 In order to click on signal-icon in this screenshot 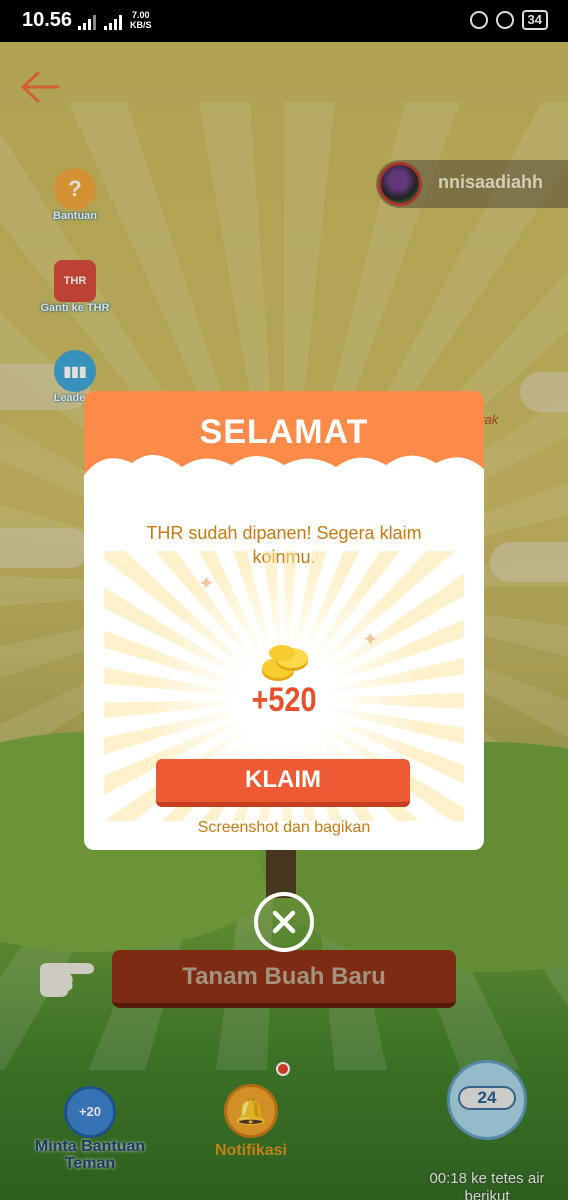, I will do `click(87, 22)`.